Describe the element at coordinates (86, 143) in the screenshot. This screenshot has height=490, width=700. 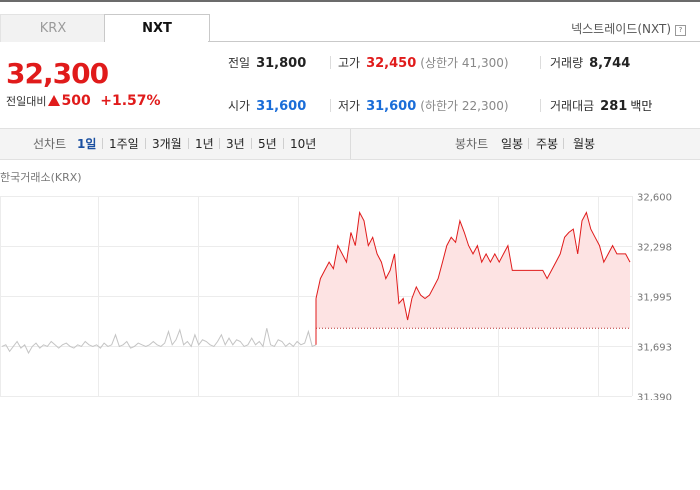
I see `period-1d: 1일` at that location.